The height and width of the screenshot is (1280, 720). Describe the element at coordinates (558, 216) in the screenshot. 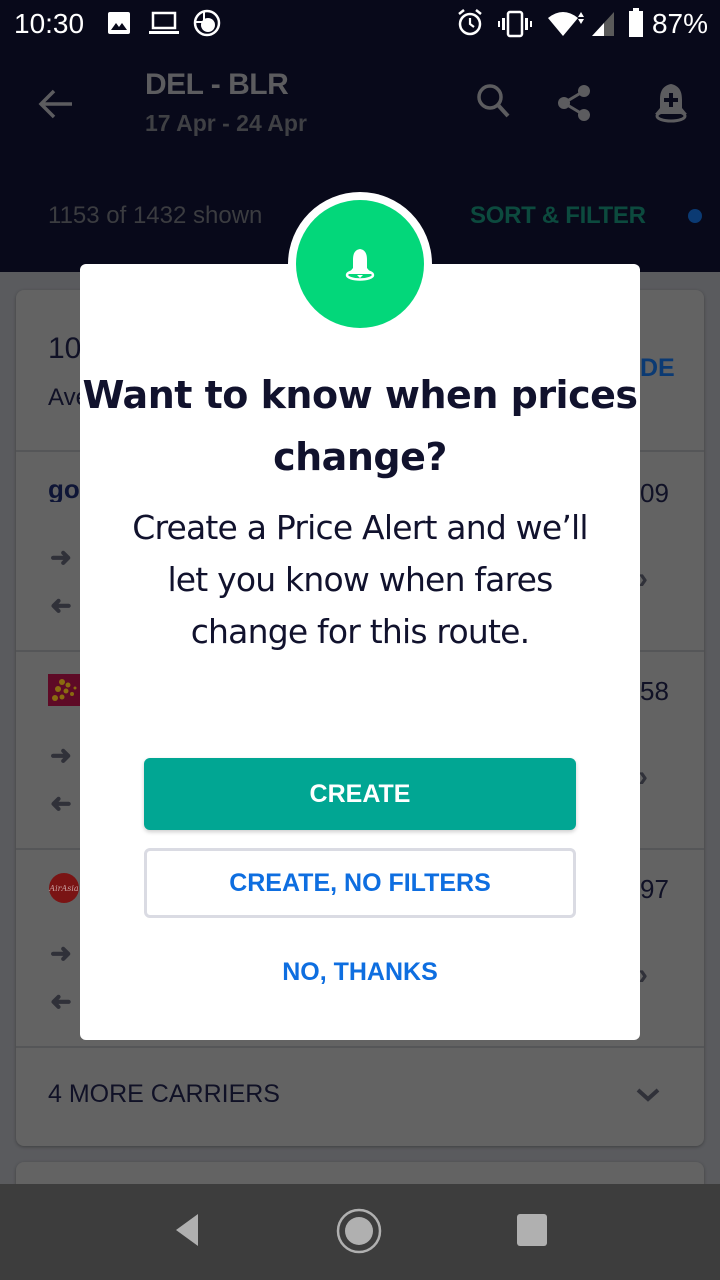

I see `sort-filter-button: SORT & FILTER` at that location.